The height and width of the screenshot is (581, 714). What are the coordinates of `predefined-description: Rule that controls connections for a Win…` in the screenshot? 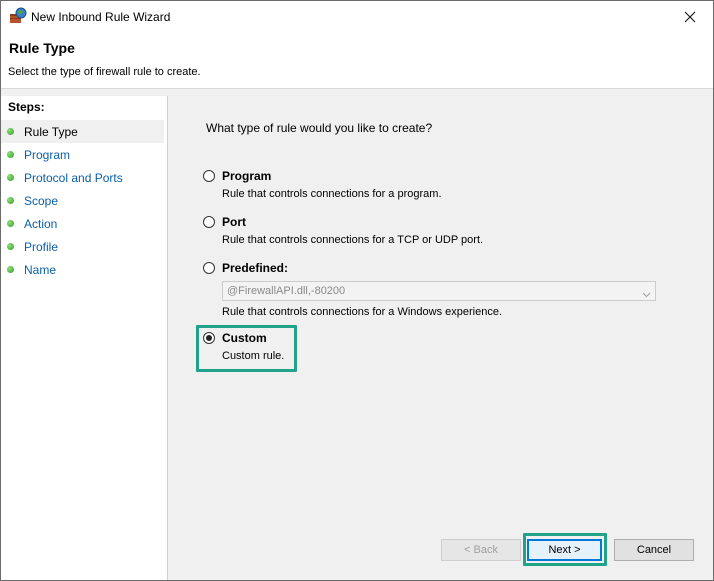 It's located at (362, 312).